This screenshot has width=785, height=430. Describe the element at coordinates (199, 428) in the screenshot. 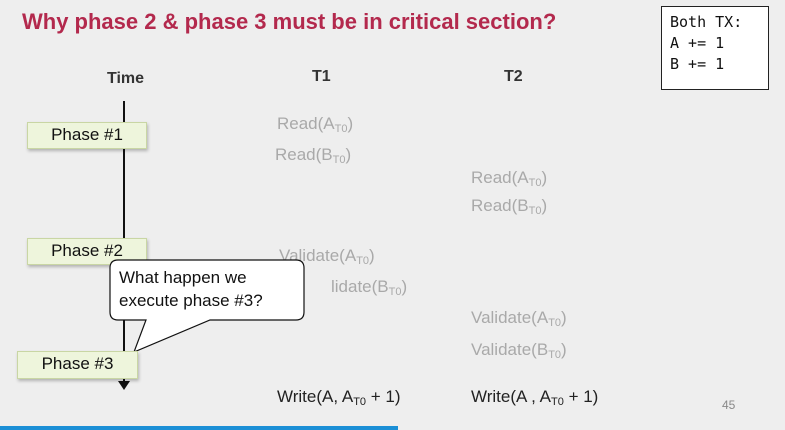

I see `progress-bar` at that location.